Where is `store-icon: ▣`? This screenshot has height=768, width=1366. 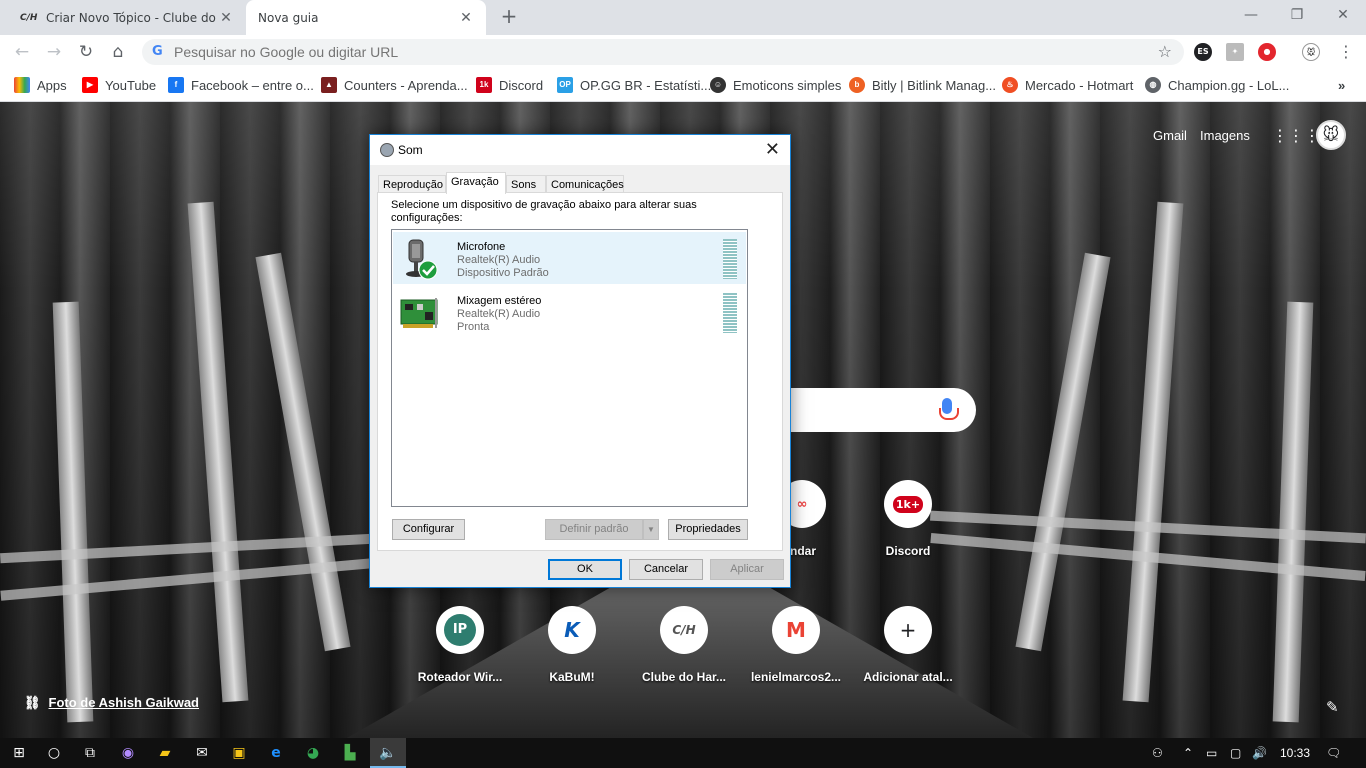 store-icon: ▣ is located at coordinates (239, 753).